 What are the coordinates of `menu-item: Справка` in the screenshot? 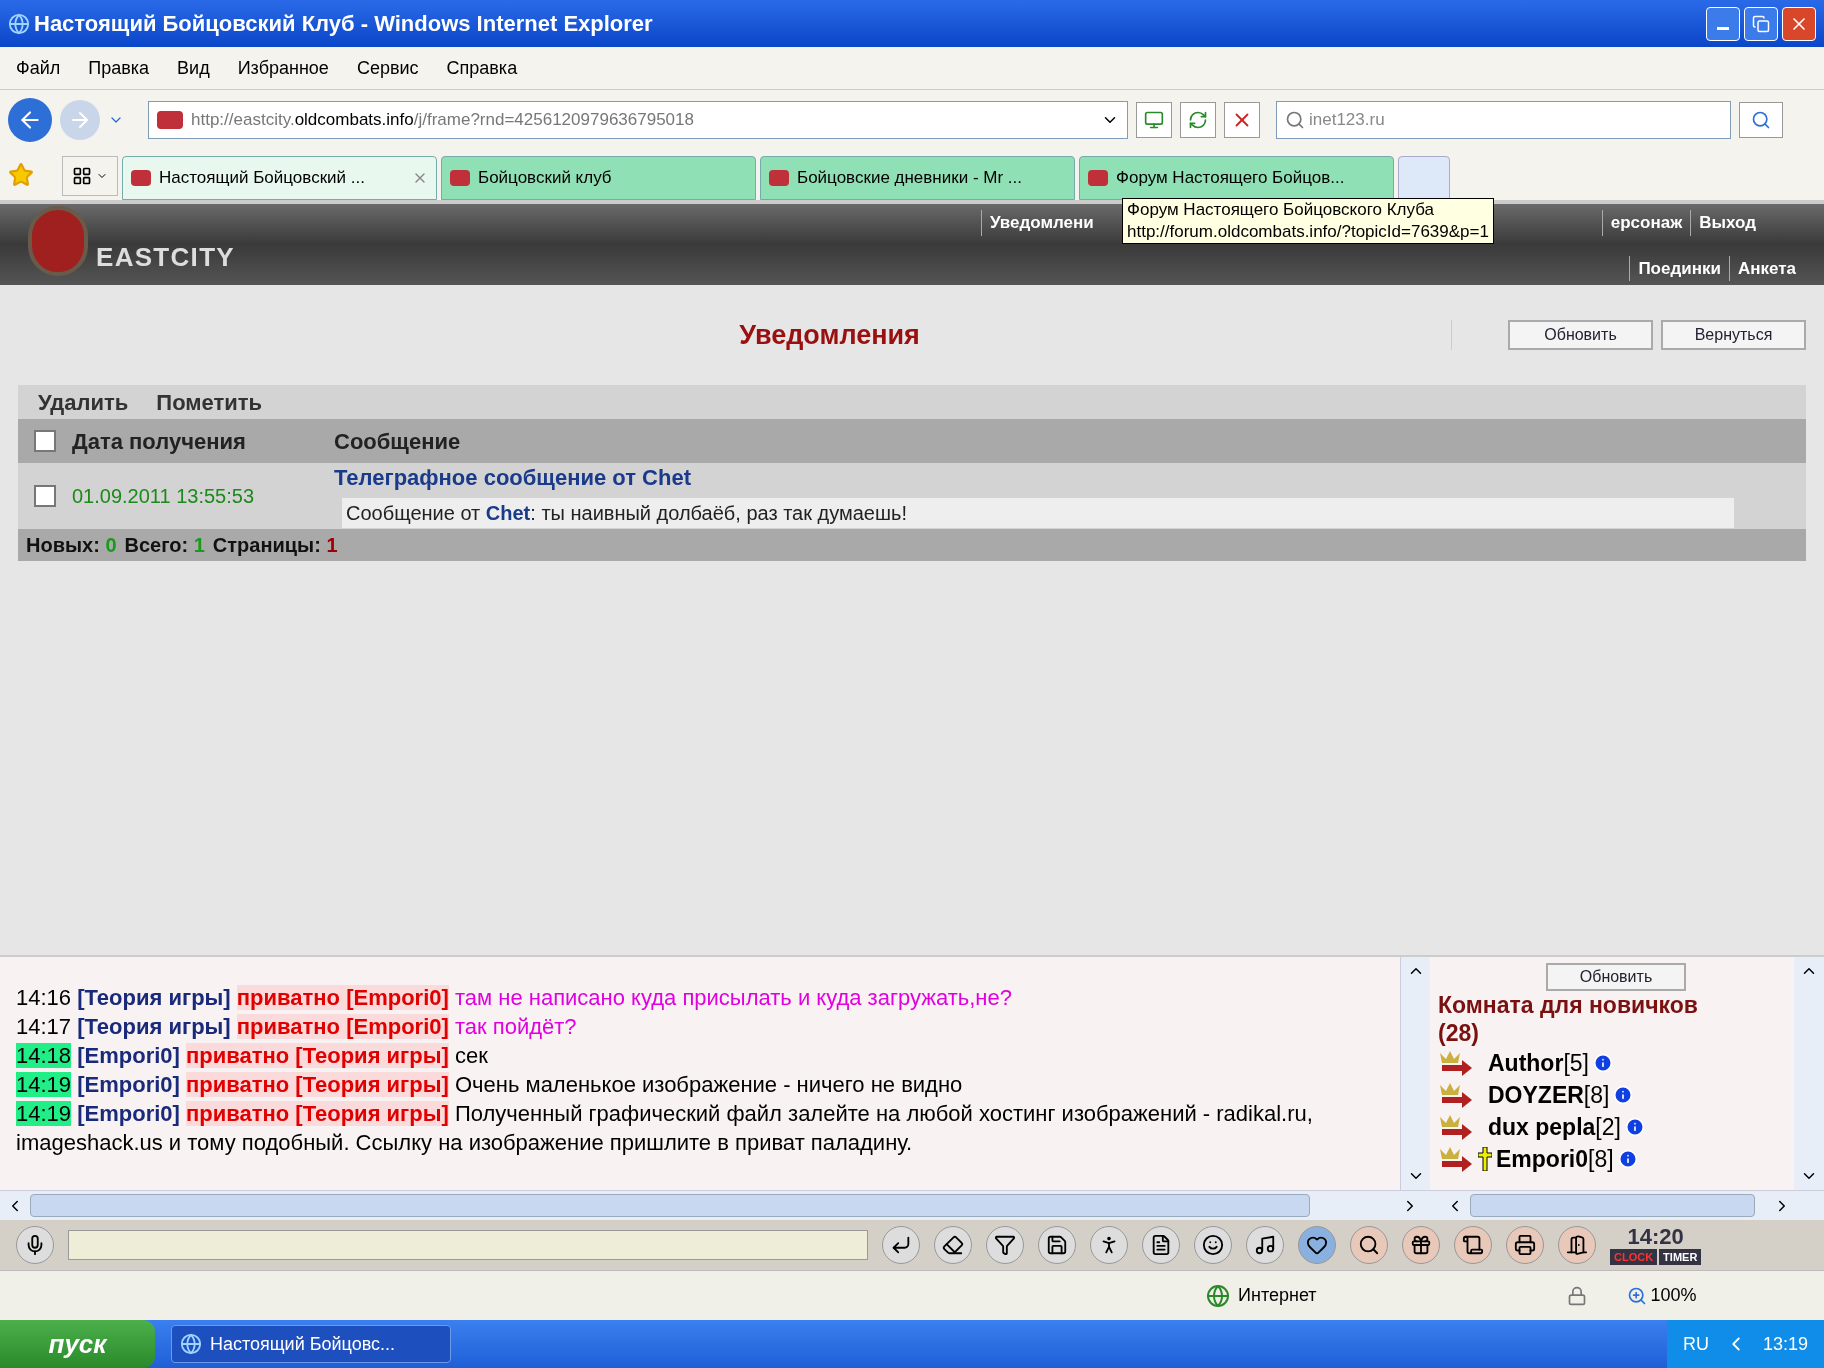 It's located at (482, 68).